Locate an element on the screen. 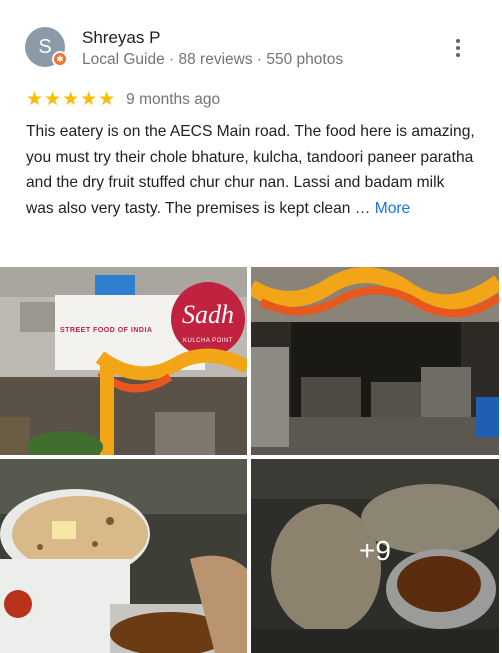 Image resolution: width=502 pixels, height=653 pixels. storefront-logo-subtext: KULCHA POINT is located at coordinates (207, 341).